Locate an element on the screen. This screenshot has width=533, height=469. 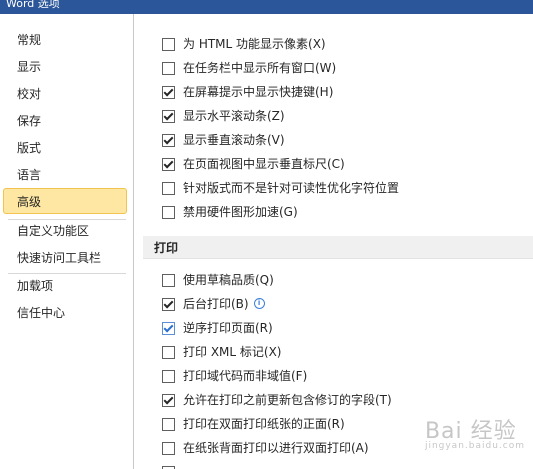
sidebar-item-typography: 版式 is located at coordinates (65, 147).